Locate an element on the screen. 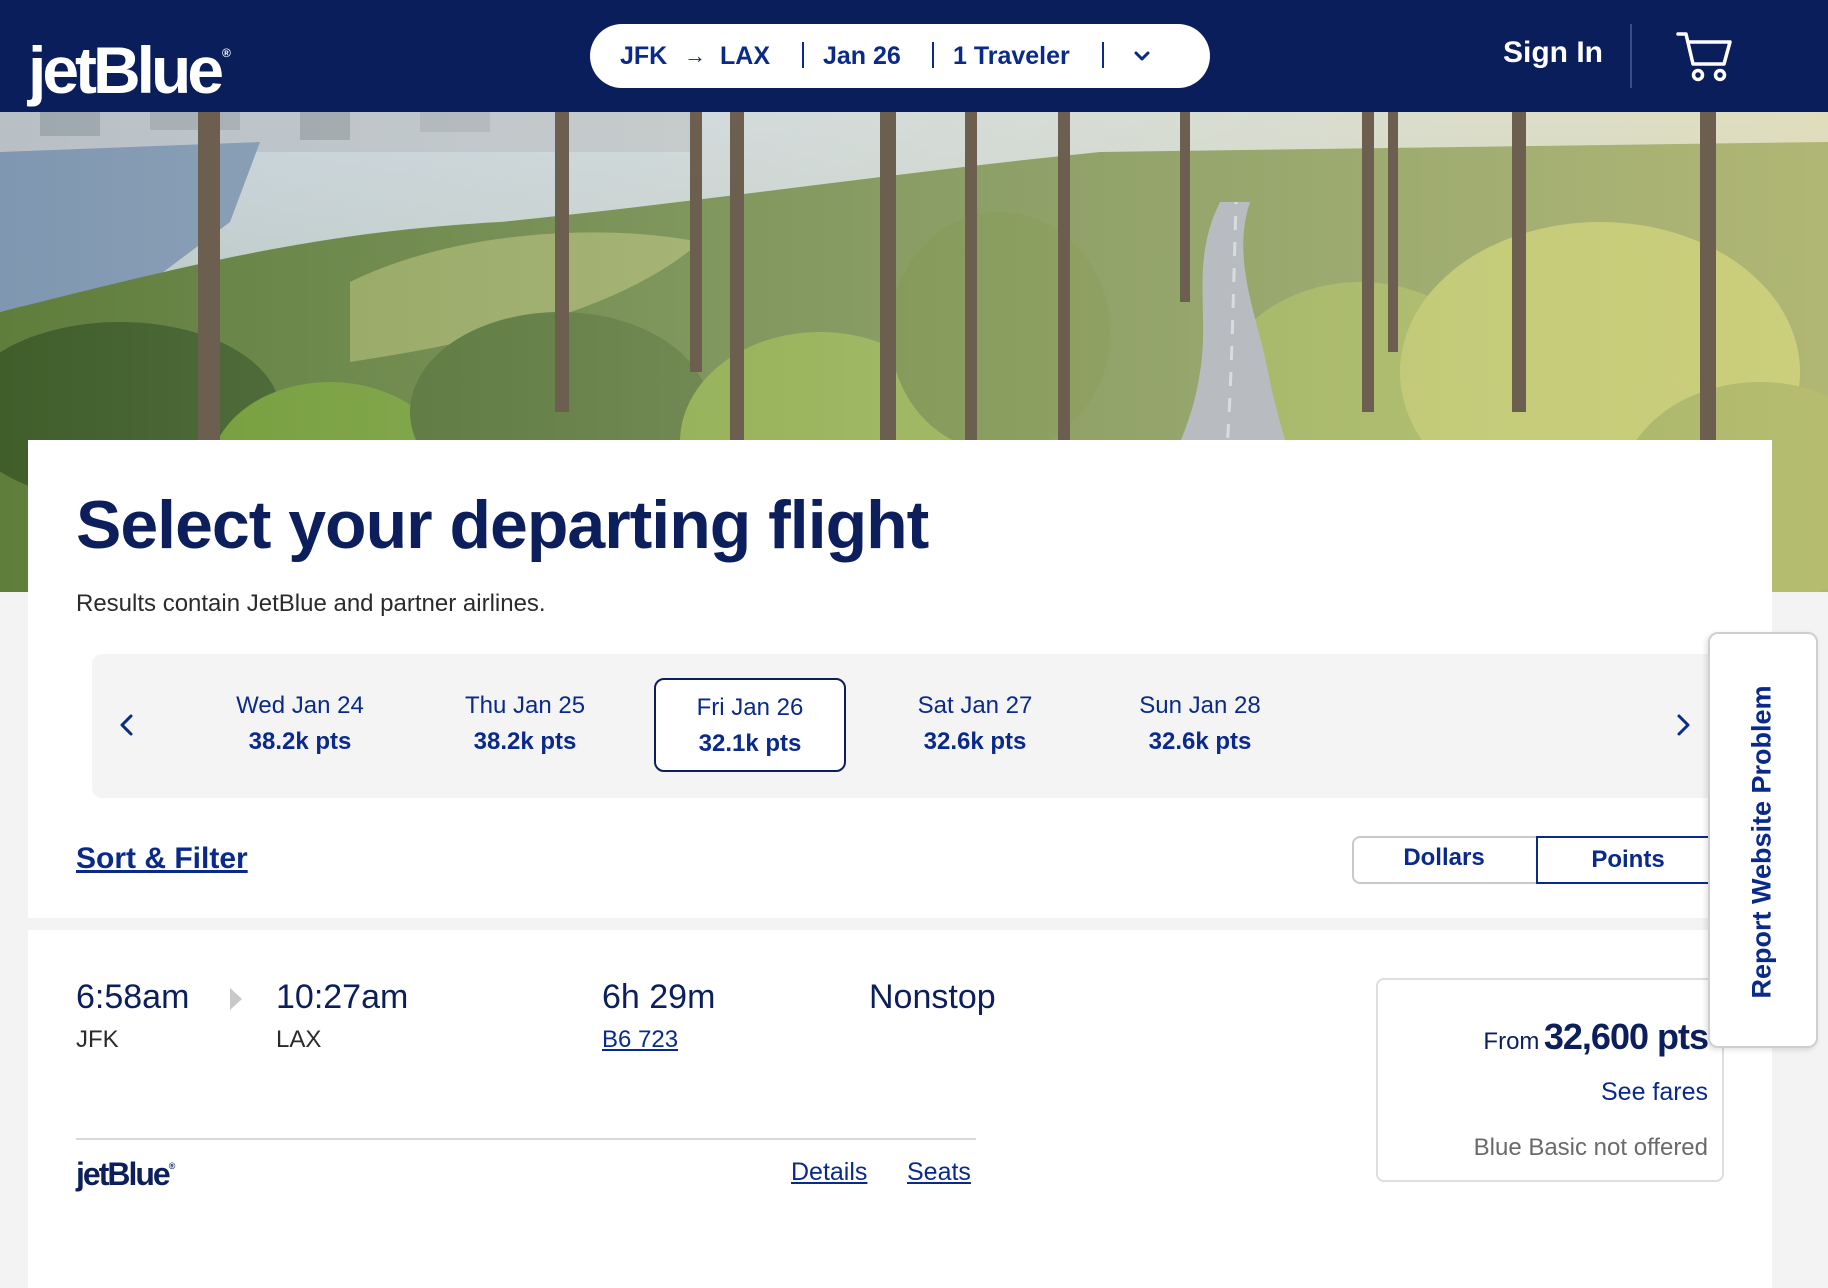 The image size is (1828, 1288). jetblue-logo: jetBlue ® is located at coordinates (129, 61).